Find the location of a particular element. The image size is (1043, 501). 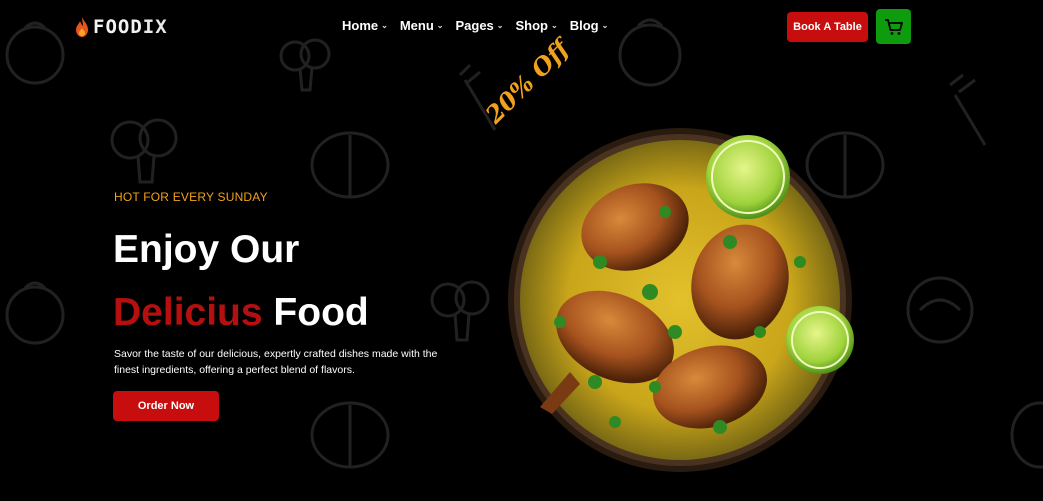

hero-heading-food: Food is located at coordinates (321, 312).